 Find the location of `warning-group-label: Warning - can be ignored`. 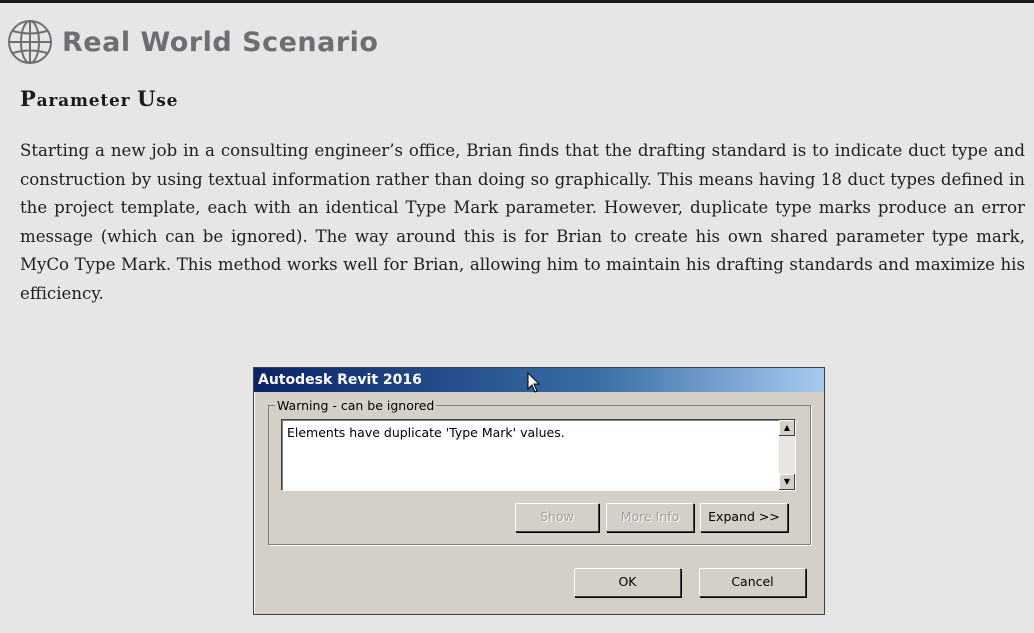

warning-group-label: Warning - can be ignored is located at coordinates (356, 405).